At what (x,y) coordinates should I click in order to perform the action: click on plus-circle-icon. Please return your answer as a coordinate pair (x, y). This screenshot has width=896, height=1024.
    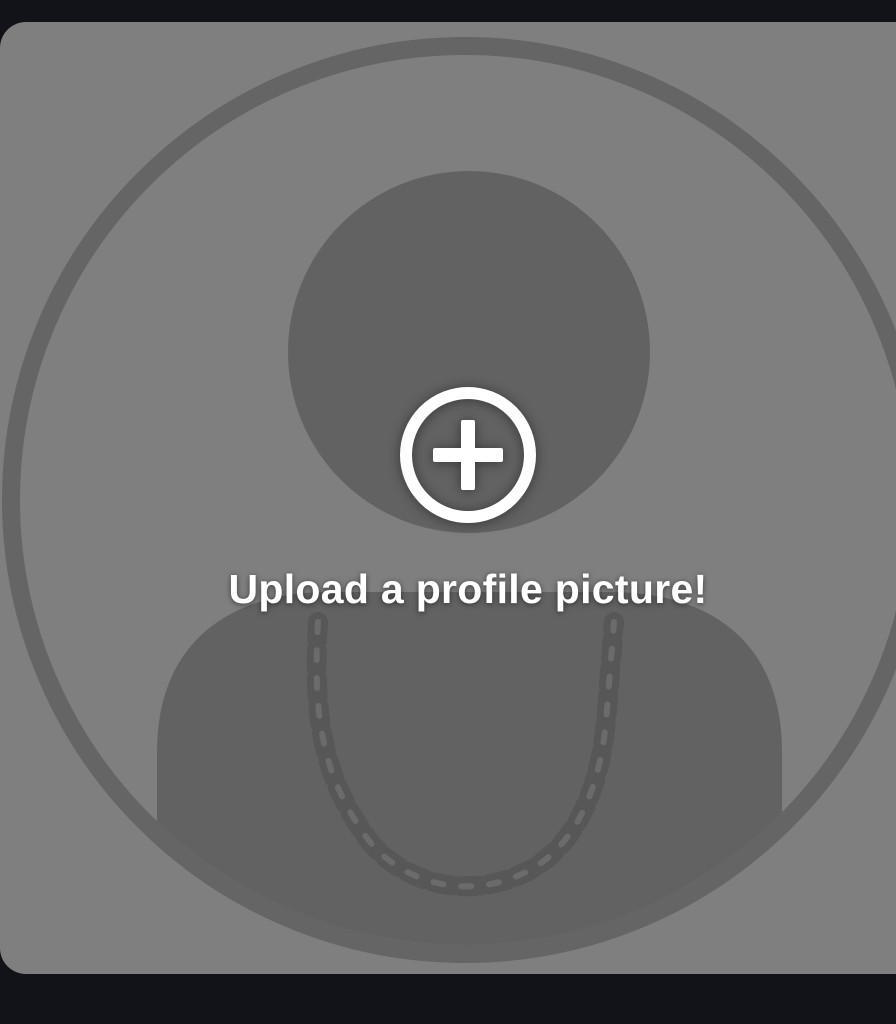
    Looking at the image, I should click on (468, 455).